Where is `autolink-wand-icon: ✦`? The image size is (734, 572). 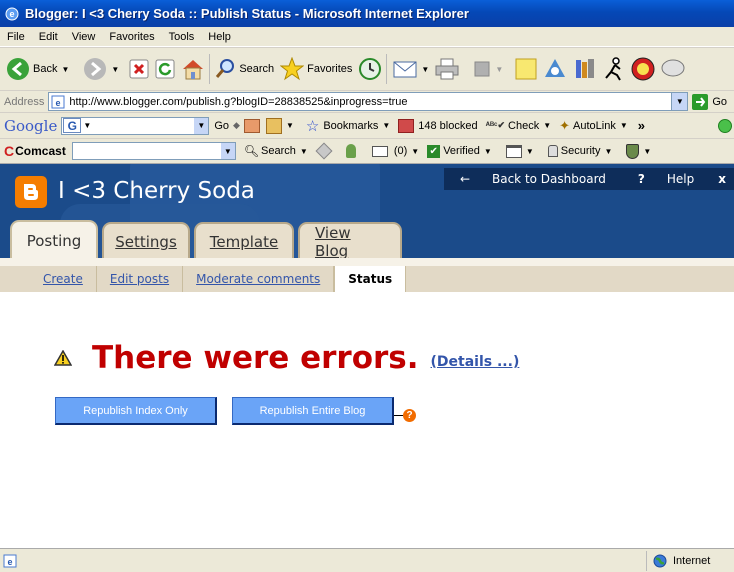
autolink-wand-icon: ✦ is located at coordinates (565, 125).